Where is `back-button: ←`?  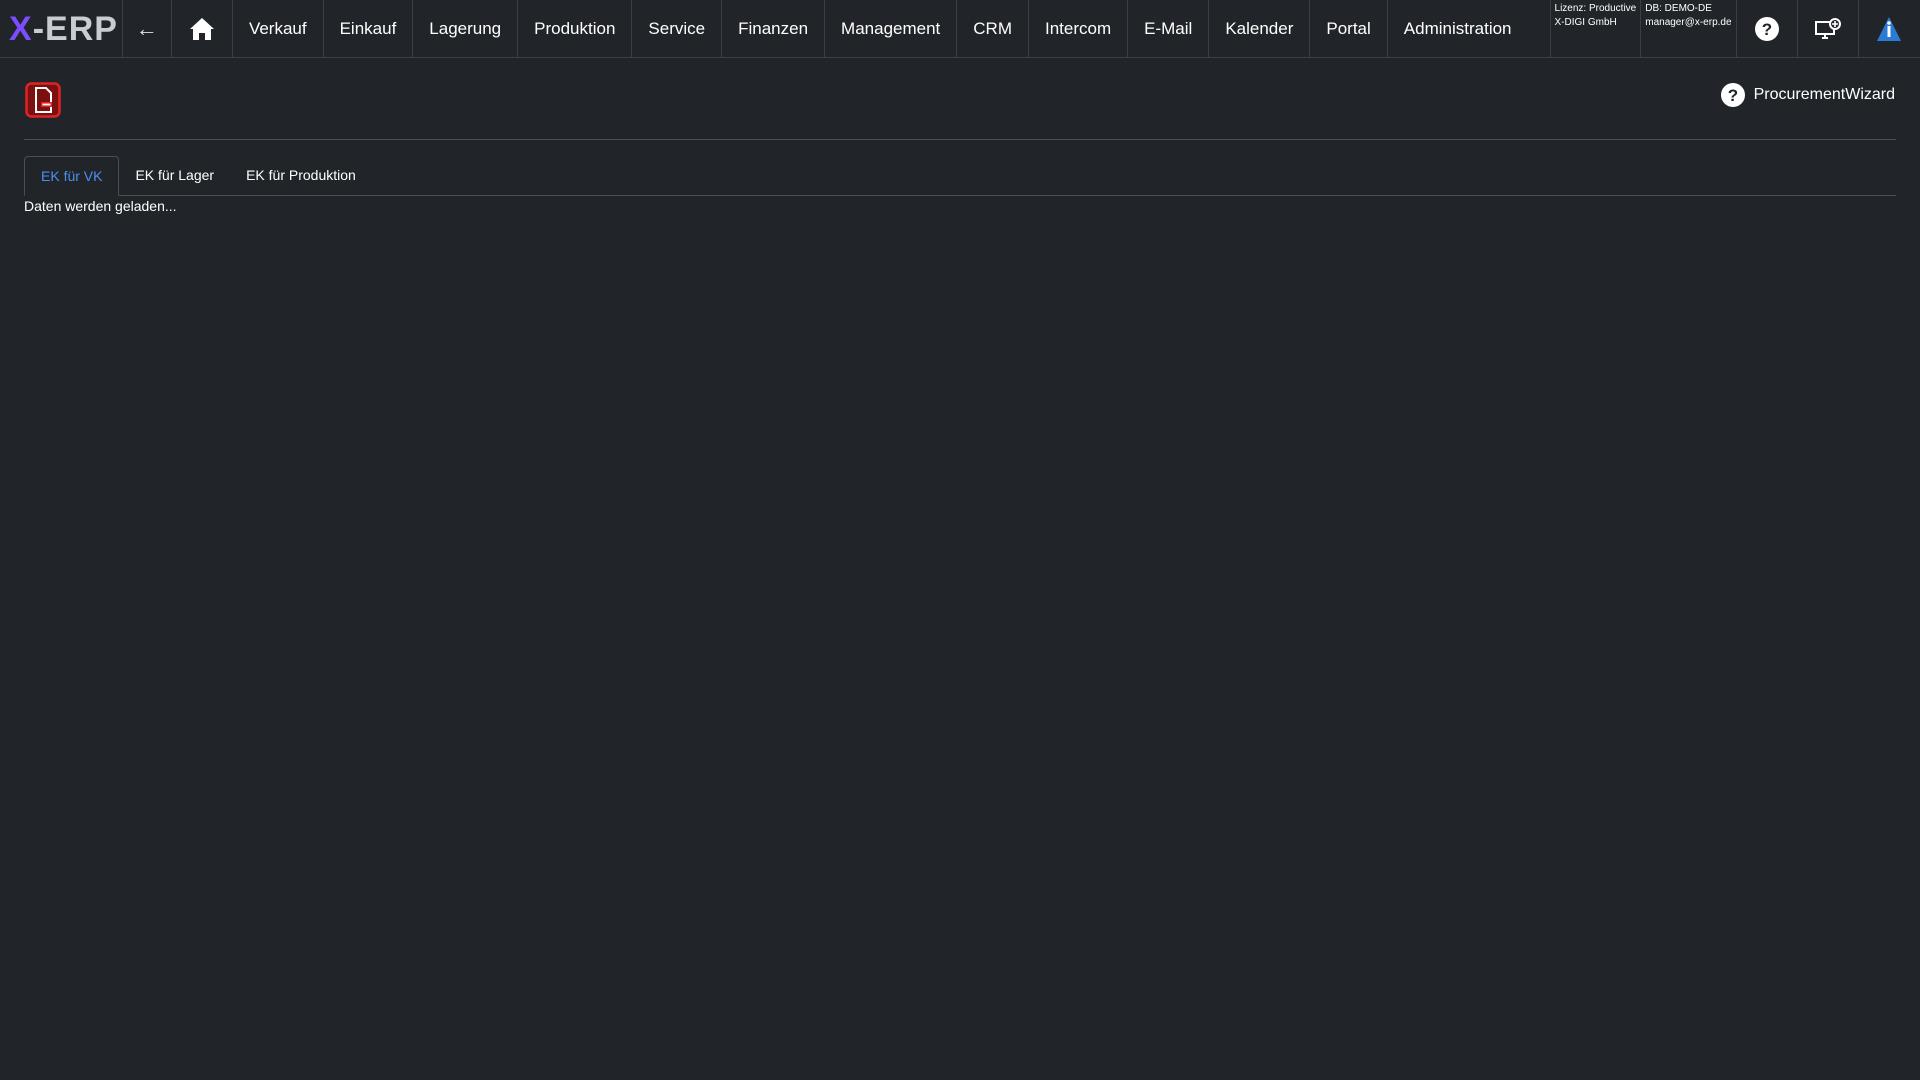 back-button: ← is located at coordinates (147, 28).